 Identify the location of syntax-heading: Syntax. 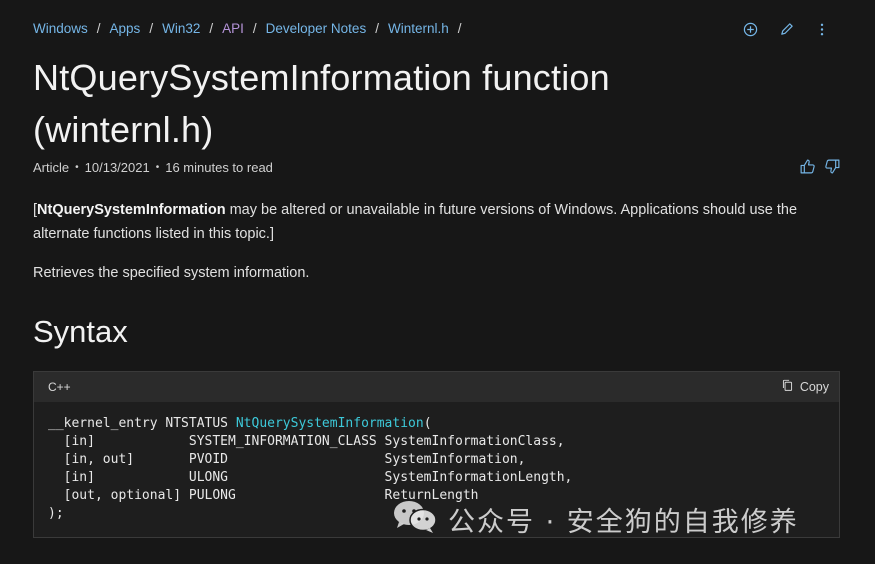
(80, 331).